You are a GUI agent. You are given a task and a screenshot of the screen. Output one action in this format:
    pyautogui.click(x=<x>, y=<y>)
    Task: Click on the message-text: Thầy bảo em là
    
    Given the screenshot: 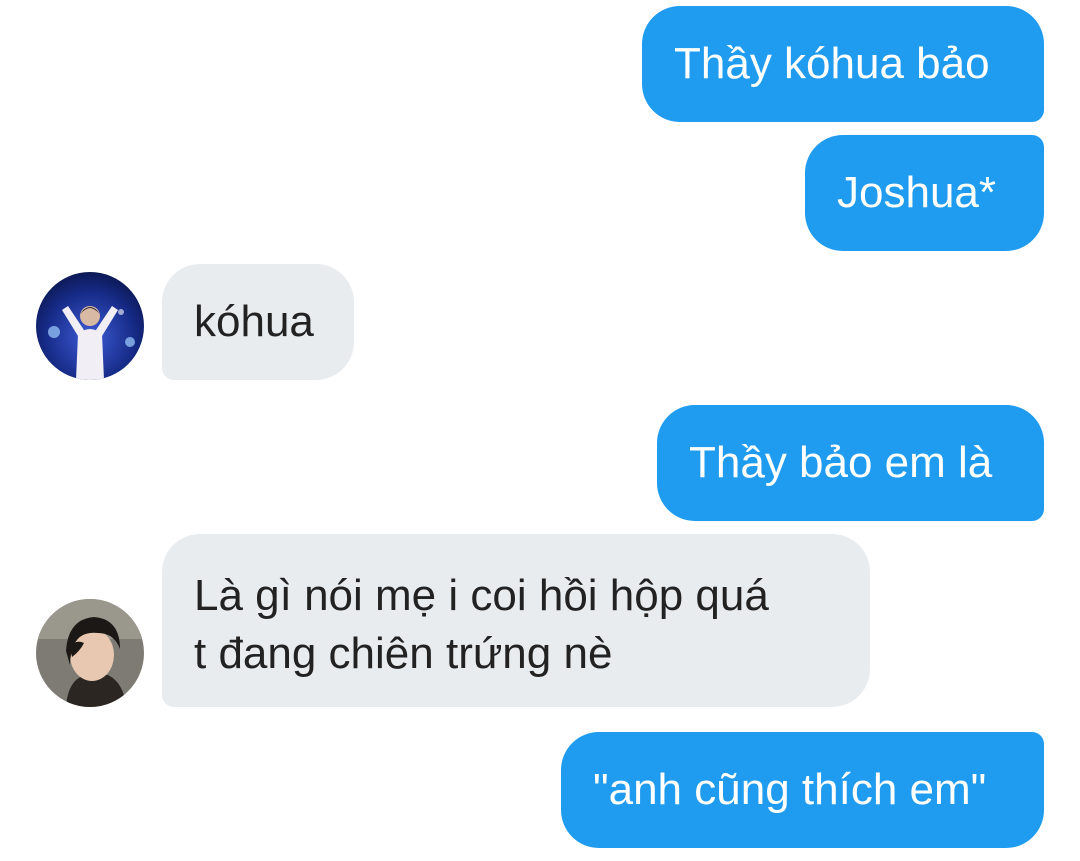 What is the action you would take?
    pyautogui.click(x=841, y=462)
    